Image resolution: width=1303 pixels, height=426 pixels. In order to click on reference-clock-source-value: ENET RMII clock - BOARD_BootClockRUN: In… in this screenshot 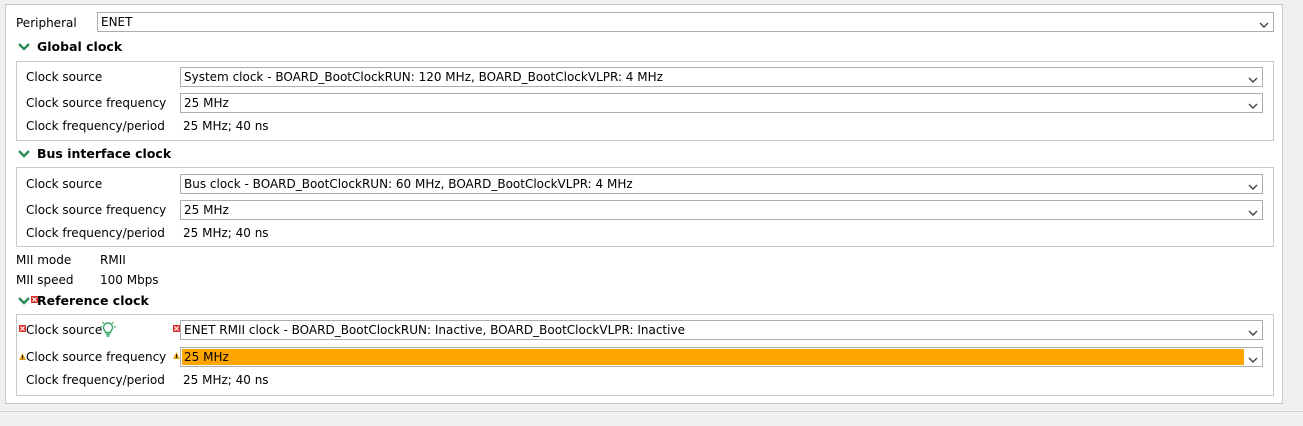, I will do `click(434, 330)`.